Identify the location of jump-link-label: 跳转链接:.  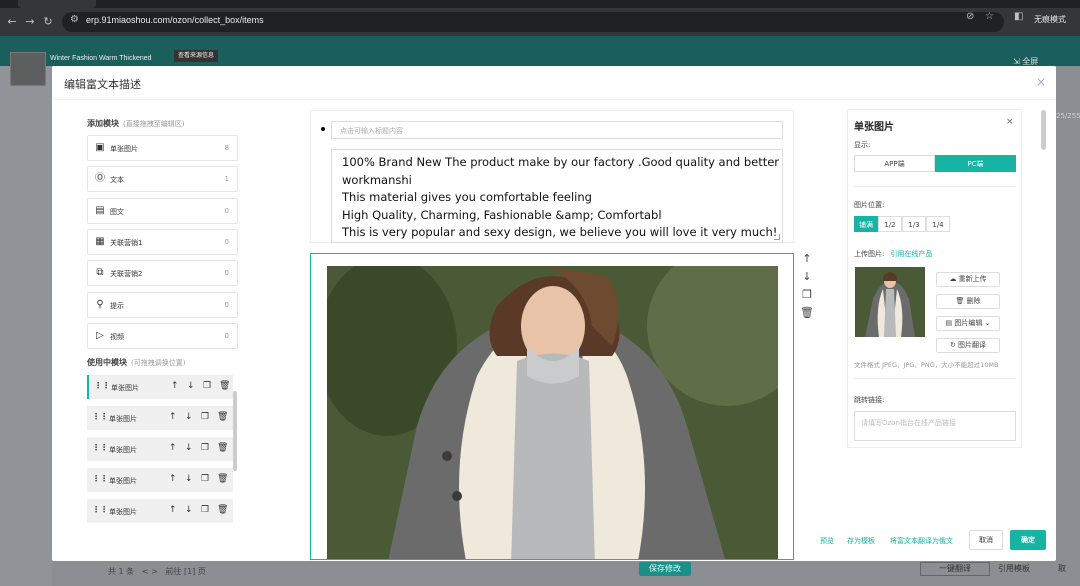
(869, 400).